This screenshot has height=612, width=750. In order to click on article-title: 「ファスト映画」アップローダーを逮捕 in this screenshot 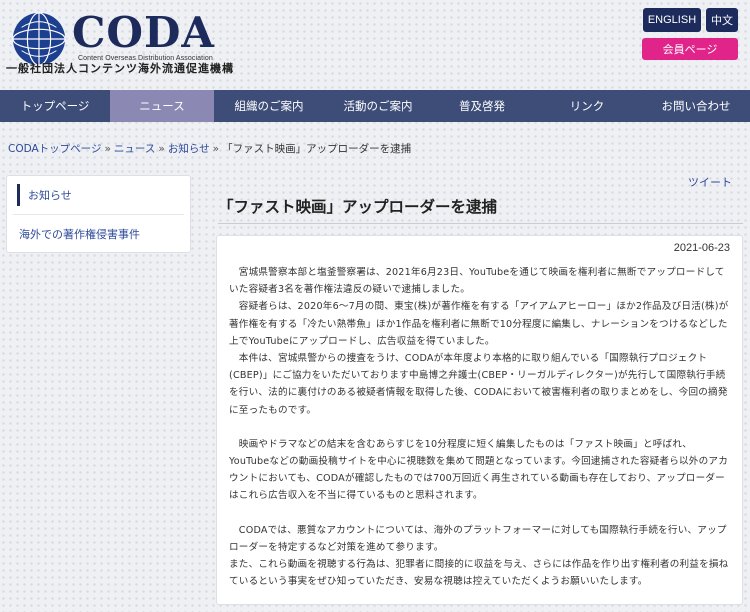, I will do `click(480, 209)`.